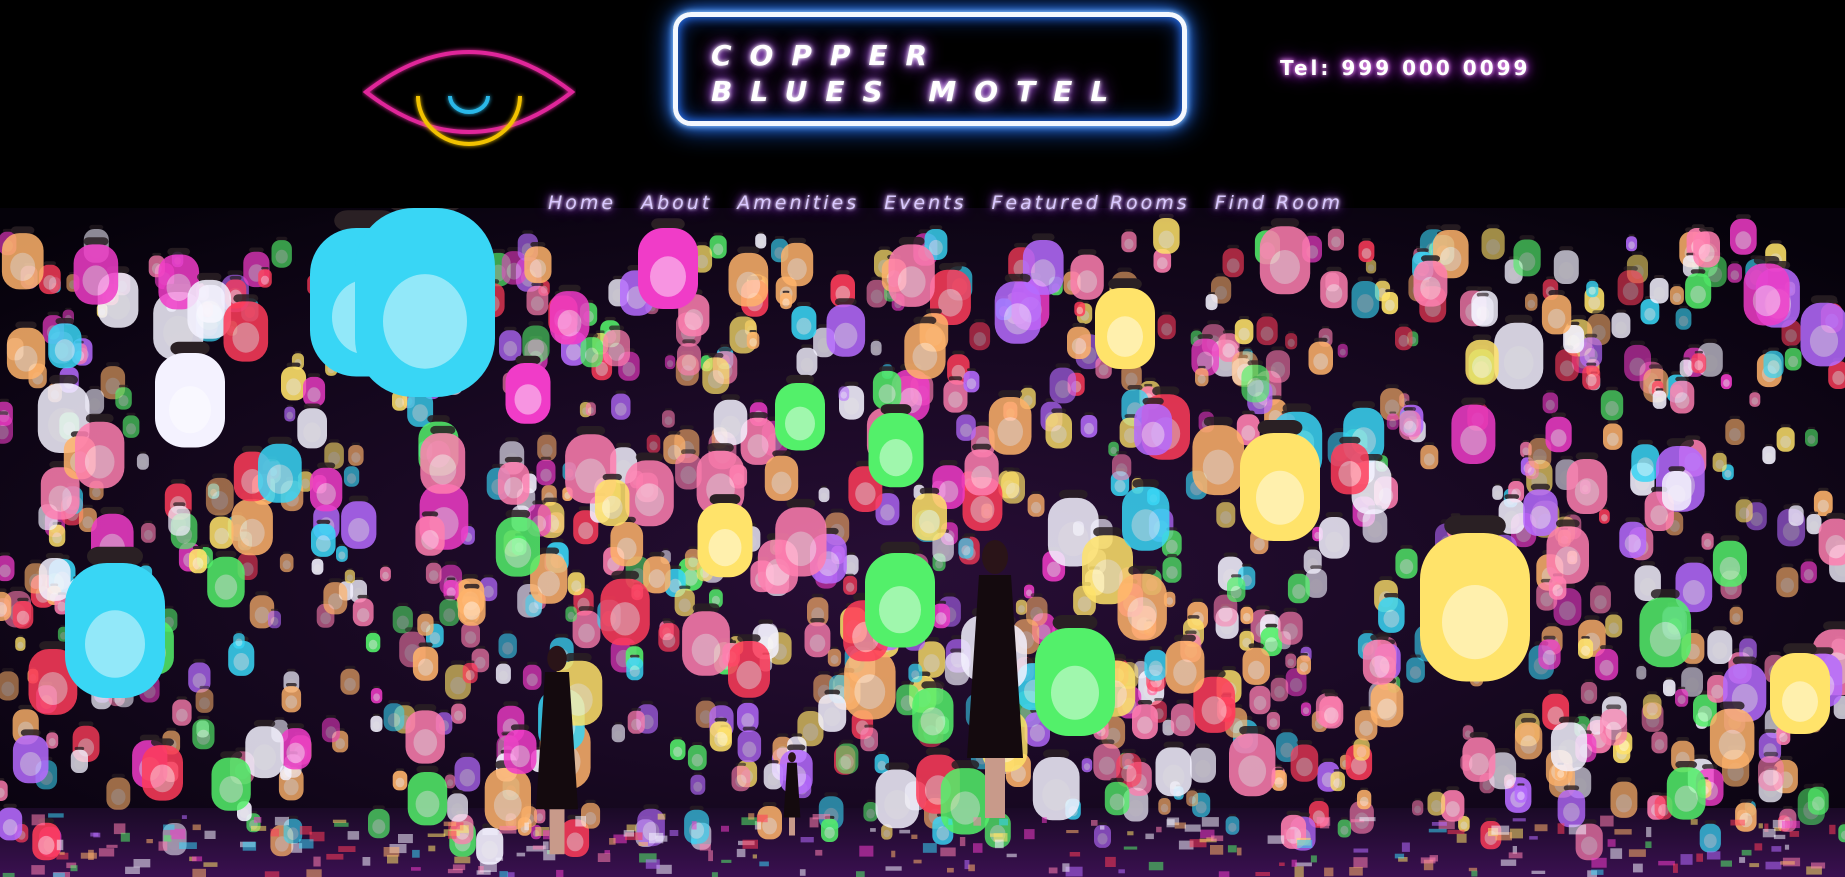  I want to click on nav-featured-rooms: Featured Rooms, so click(1090, 206).